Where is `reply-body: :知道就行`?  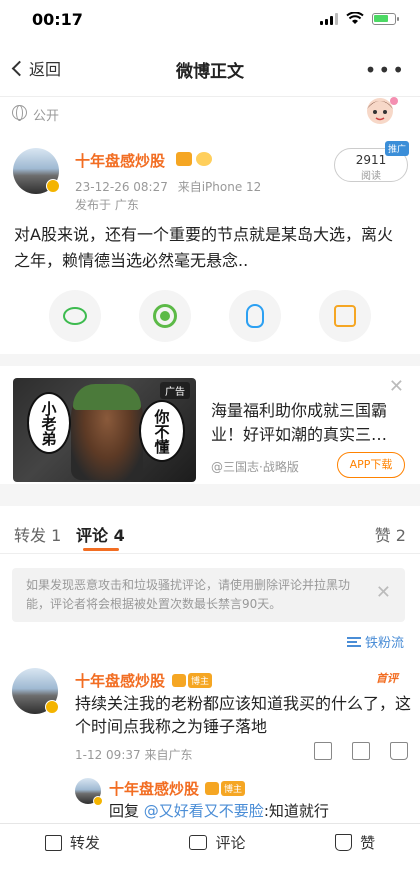
reply-body: :知道就行 is located at coordinates (296, 811).